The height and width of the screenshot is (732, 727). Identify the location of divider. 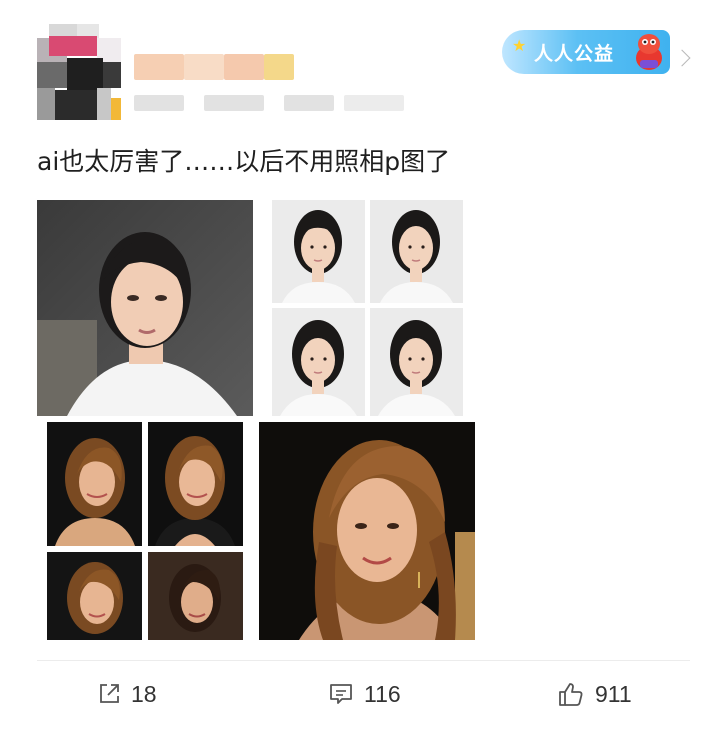
(363, 660).